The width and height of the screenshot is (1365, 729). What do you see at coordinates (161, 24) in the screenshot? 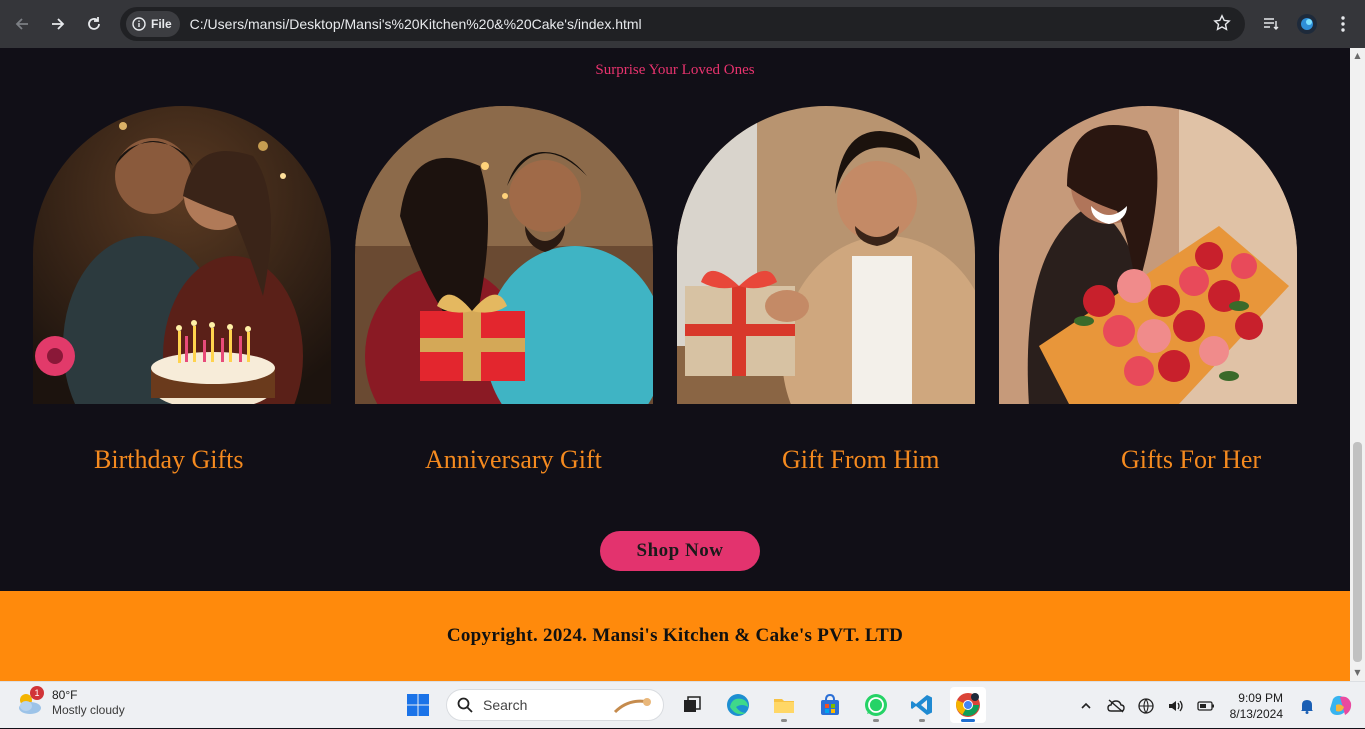
I see `file-chip-label: File` at bounding box center [161, 24].